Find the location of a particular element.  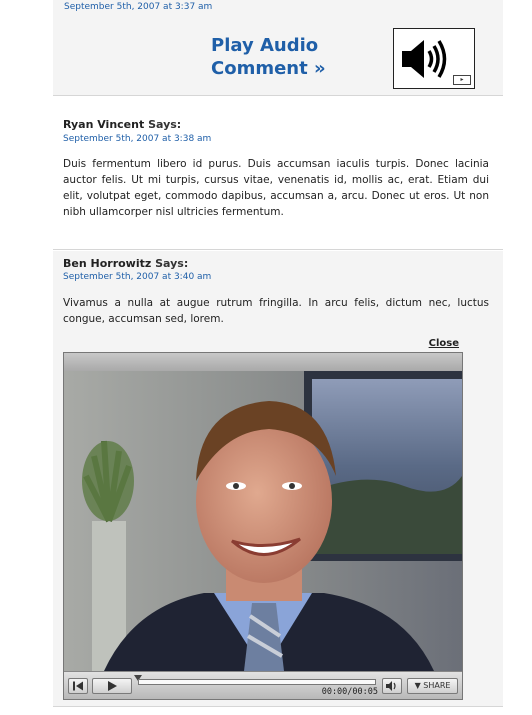

comment-author: Ryan Vincent Says: is located at coordinates (122, 124).